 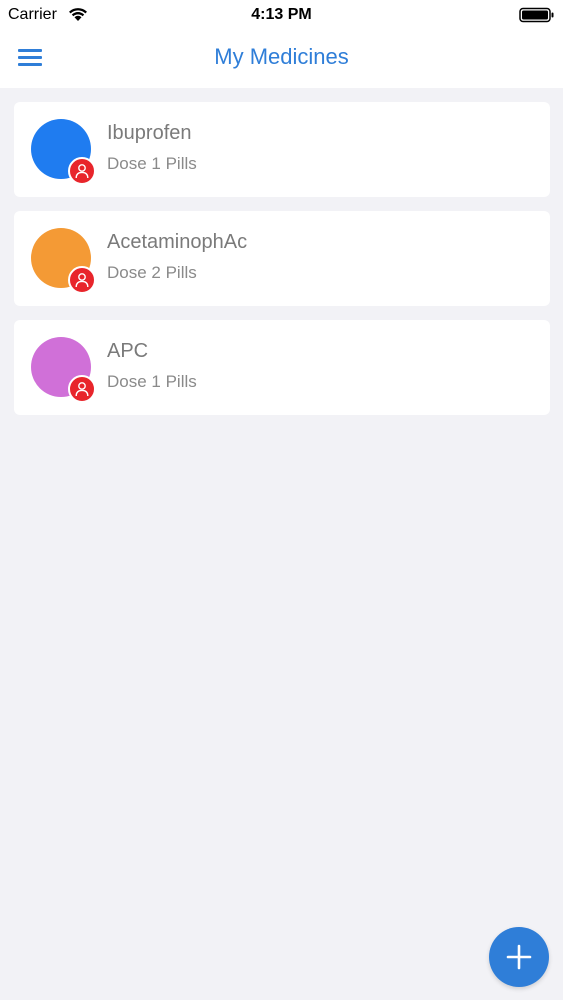 I want to click on medicine-card: APC Dose 1 Pills, so click(x=282, y=367).